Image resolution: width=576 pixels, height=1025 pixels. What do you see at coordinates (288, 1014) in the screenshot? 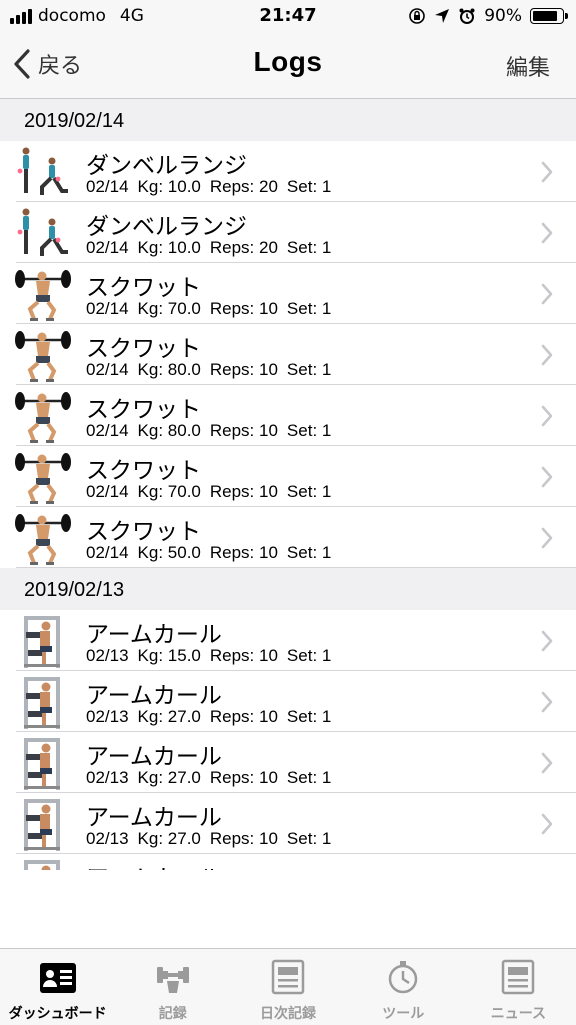
I see `tab-label: 日次記録` at bounding box center [288, 1014].